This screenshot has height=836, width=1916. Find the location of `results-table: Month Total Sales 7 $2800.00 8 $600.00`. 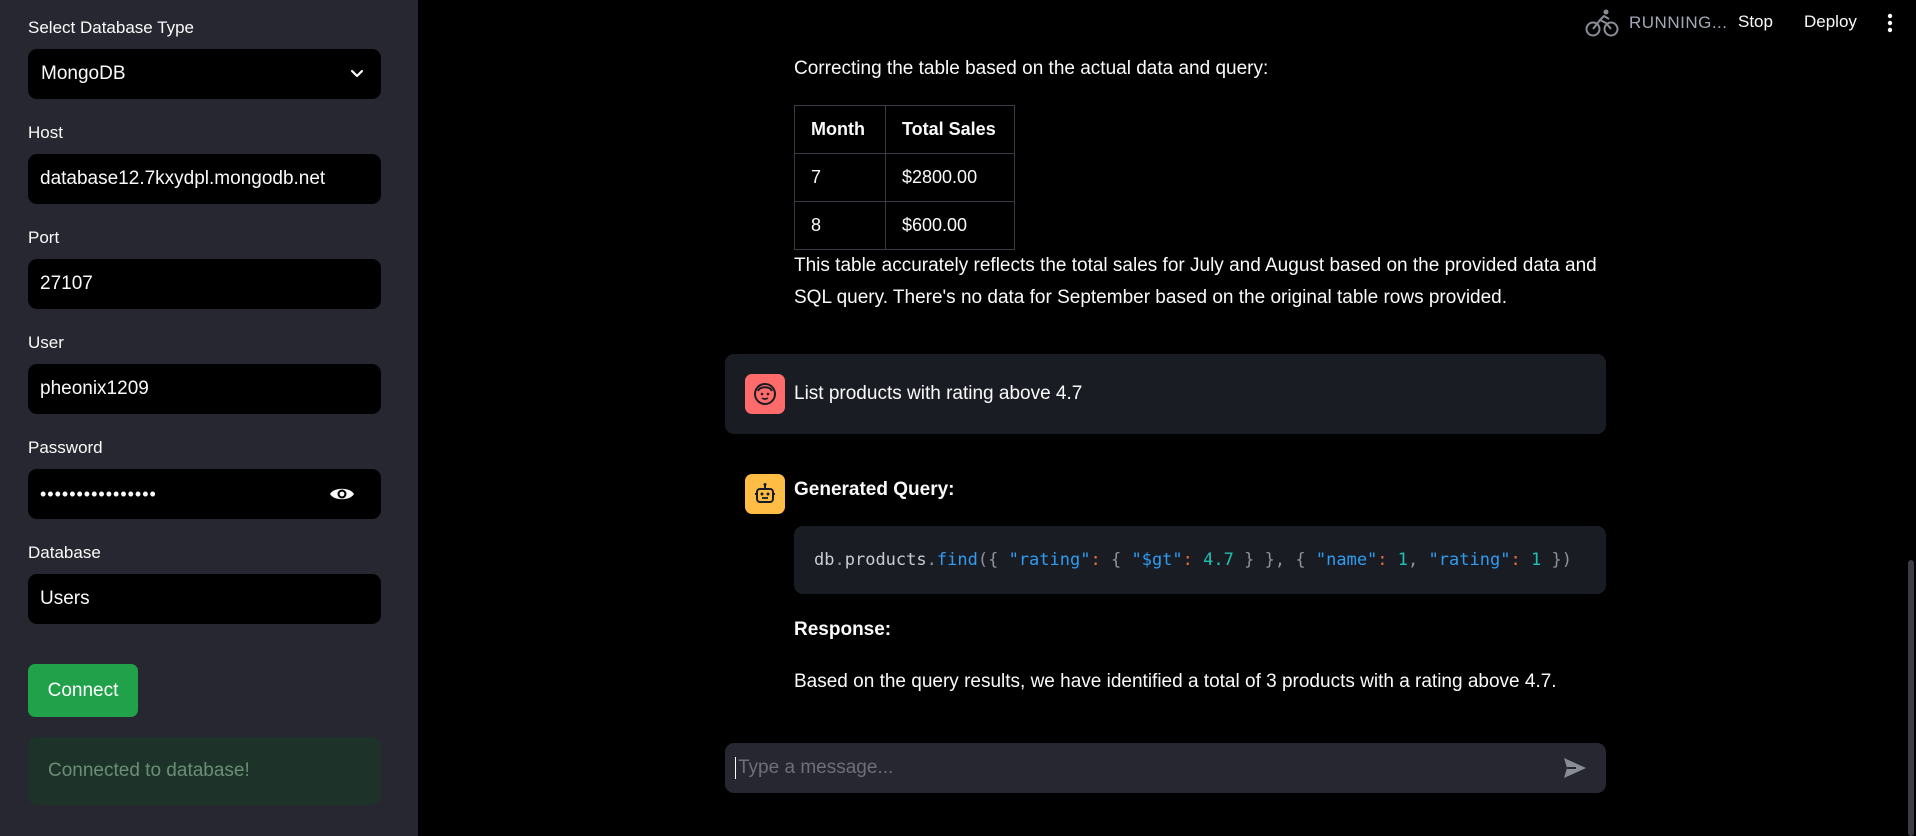

results-table: Month Total Sales 7 $2800.00 8 $600.00 is located at coordinates (904, 177).